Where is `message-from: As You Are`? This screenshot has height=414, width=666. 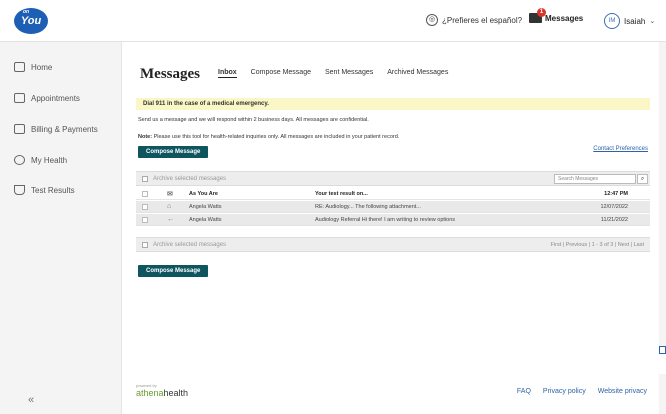
message-from: As You Are is located at coordinates (203, 194).